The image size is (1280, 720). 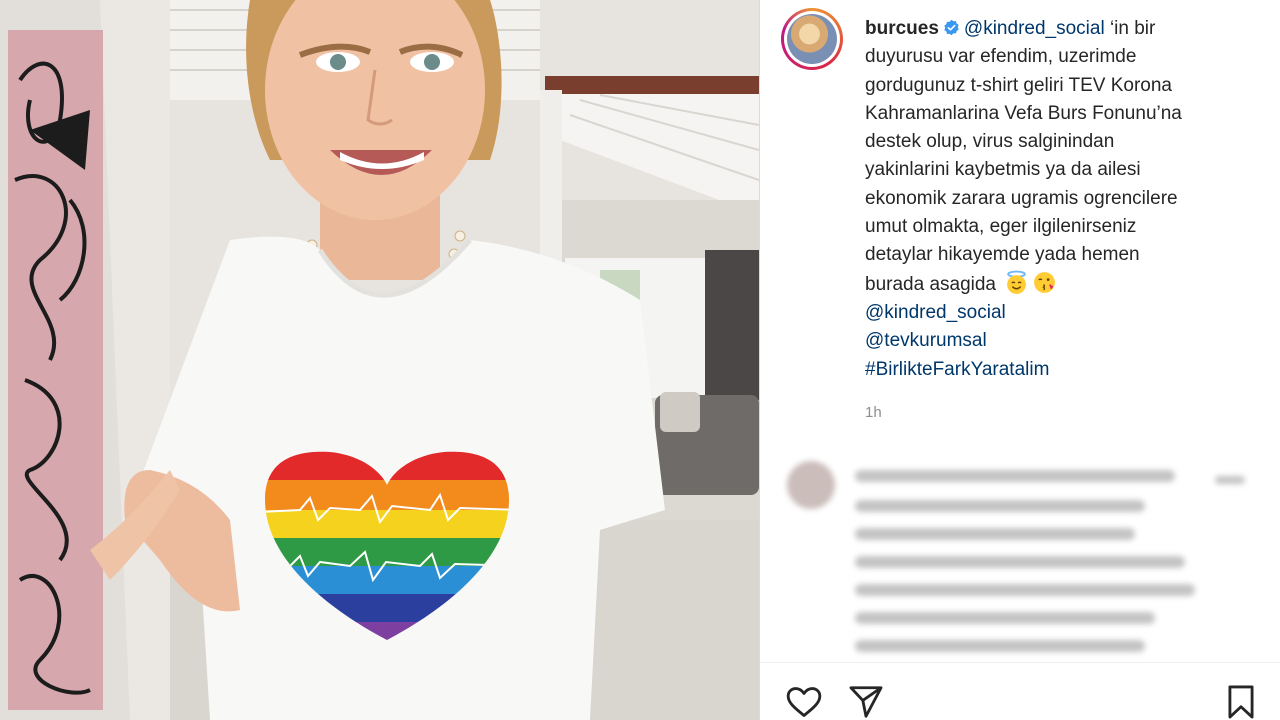 What do you see at coordinates (1065, 341) in the screenshot?
I see `mention-link-tev: @tevkurumsal` at bounding box center [1065, 341].